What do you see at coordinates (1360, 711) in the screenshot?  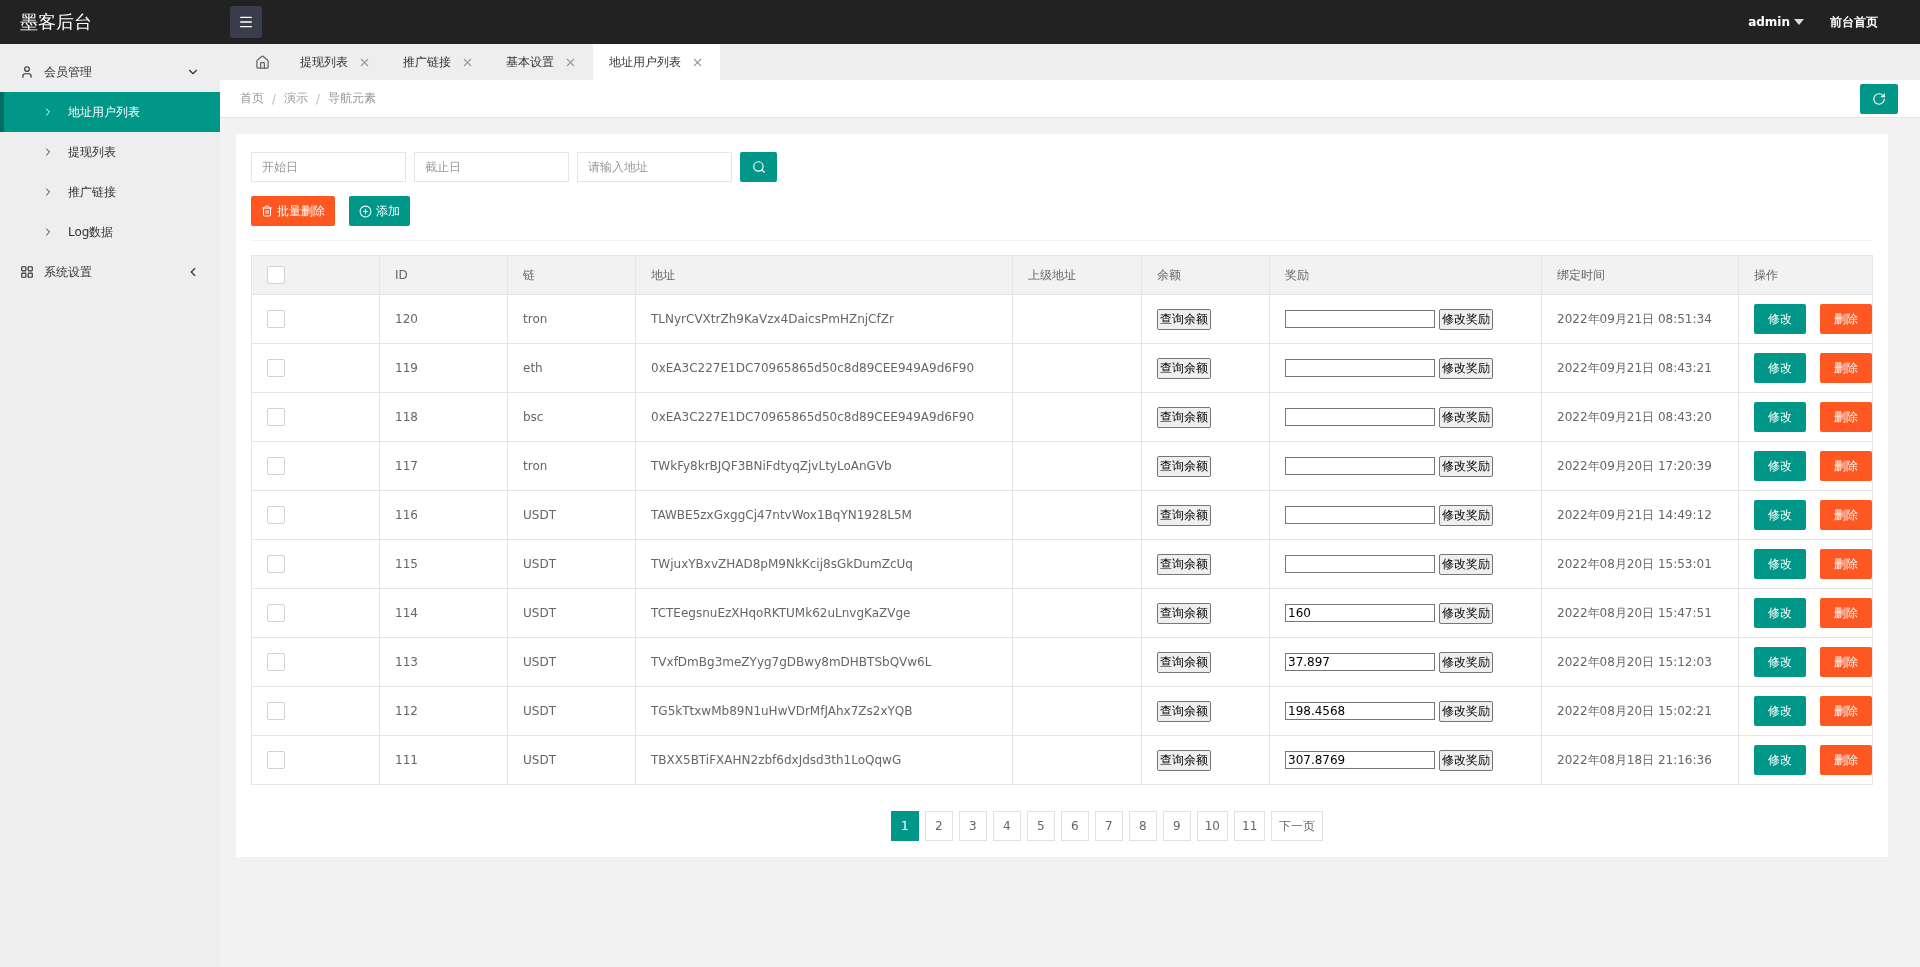 I see `reward-field: 198.4568` at bounding box center [1360, 711].